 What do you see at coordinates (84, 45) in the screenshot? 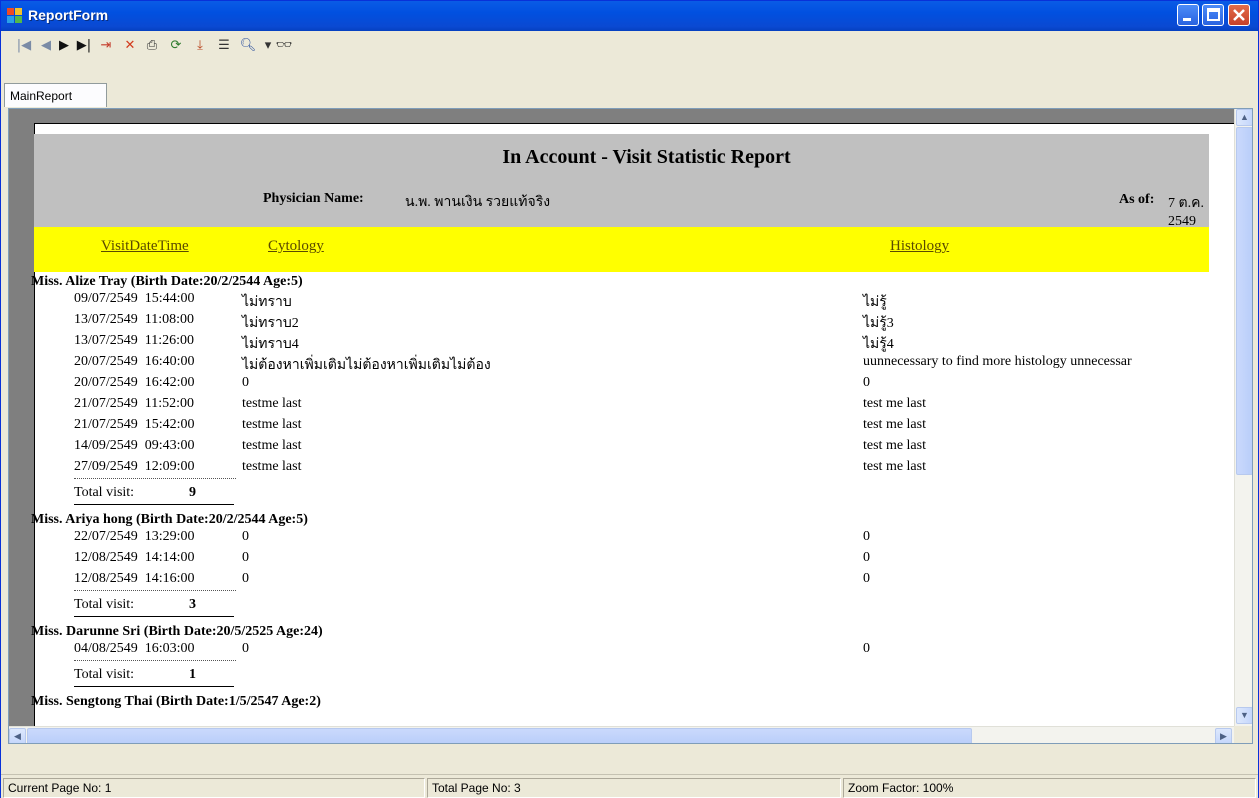
I see `last-page-icon: ▶|` at bounding box center [84, 45].